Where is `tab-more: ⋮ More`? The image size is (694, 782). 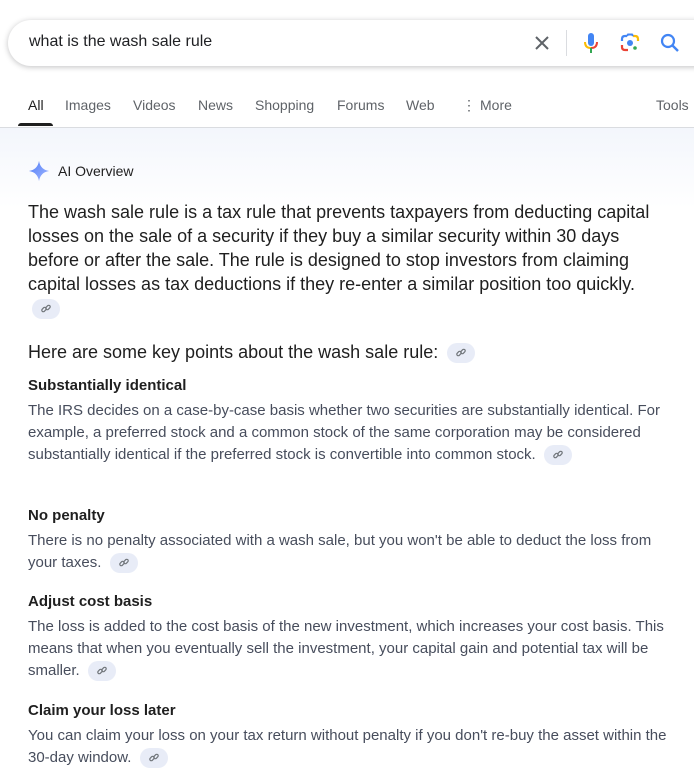 tab-more: ⋮ More is located at coordinates (487, 105).